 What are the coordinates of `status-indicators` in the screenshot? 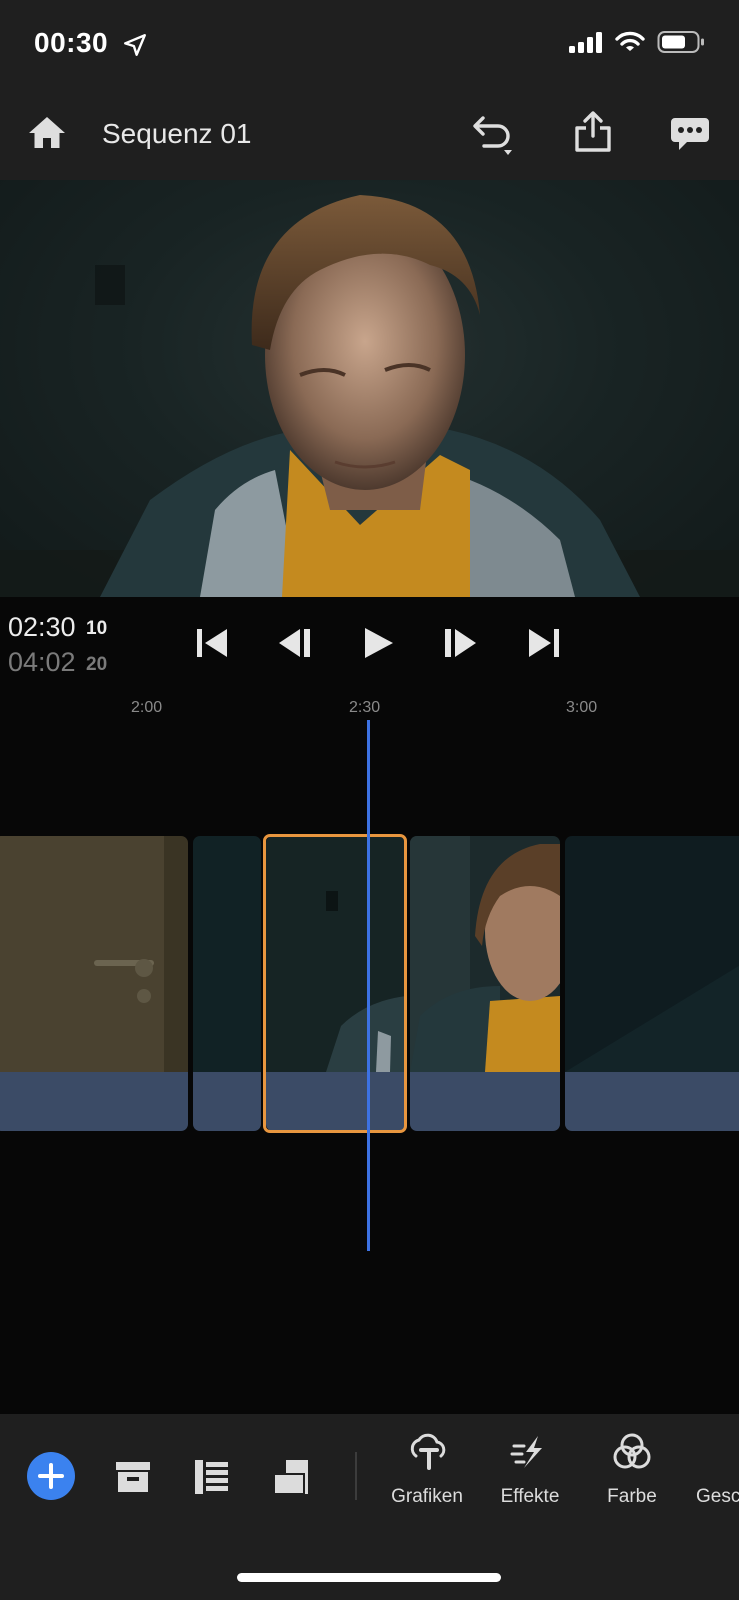 It's located at (637, 42).